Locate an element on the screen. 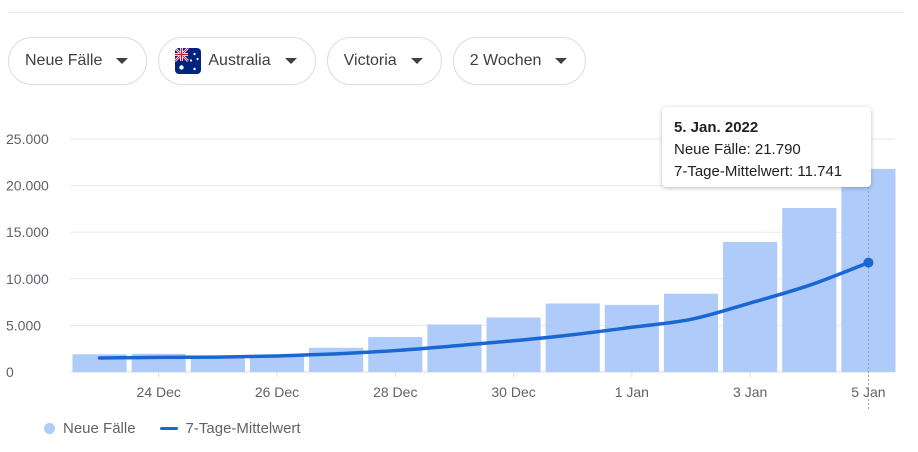 The image size is (918, 452). x-tick-label: 30 Dec is located at coordinates (513, 392).